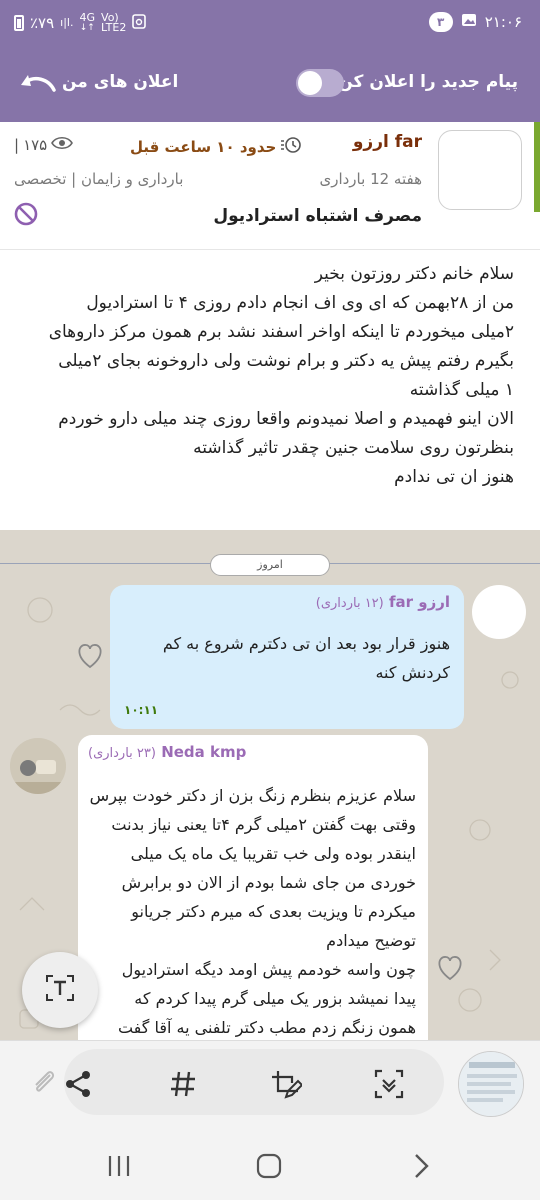 The image size is (540, 1200). I want to click on post-body-line: سلام خانم دکتر روزتون بخیر, so click(414, 274).